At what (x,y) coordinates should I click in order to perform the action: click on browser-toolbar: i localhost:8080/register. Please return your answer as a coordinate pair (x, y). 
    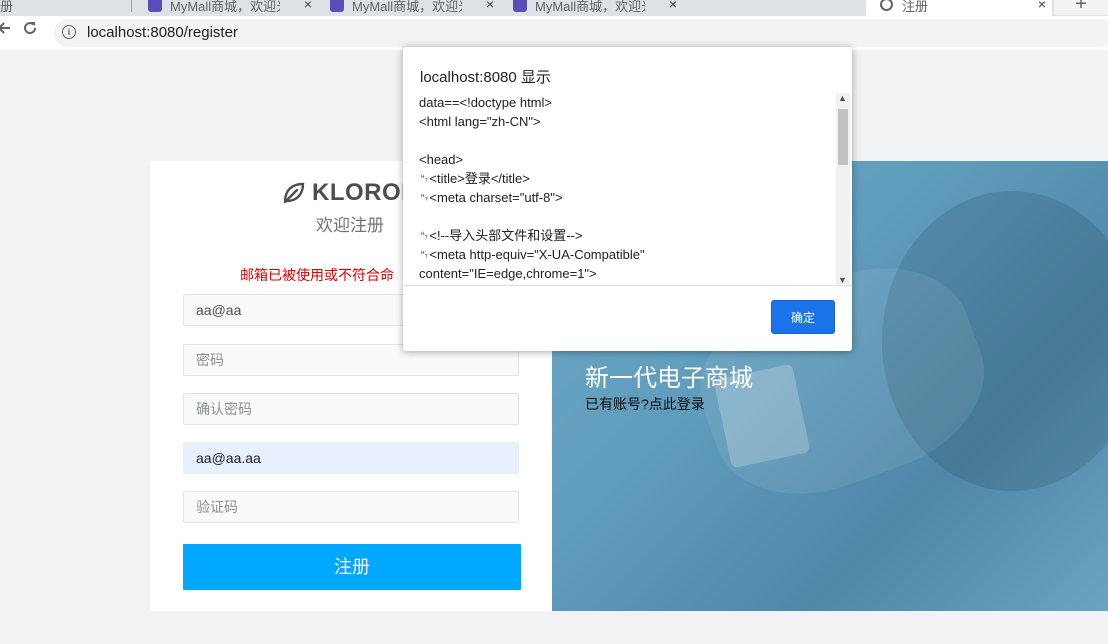
    Looking at the image, I should click on (554, 33).